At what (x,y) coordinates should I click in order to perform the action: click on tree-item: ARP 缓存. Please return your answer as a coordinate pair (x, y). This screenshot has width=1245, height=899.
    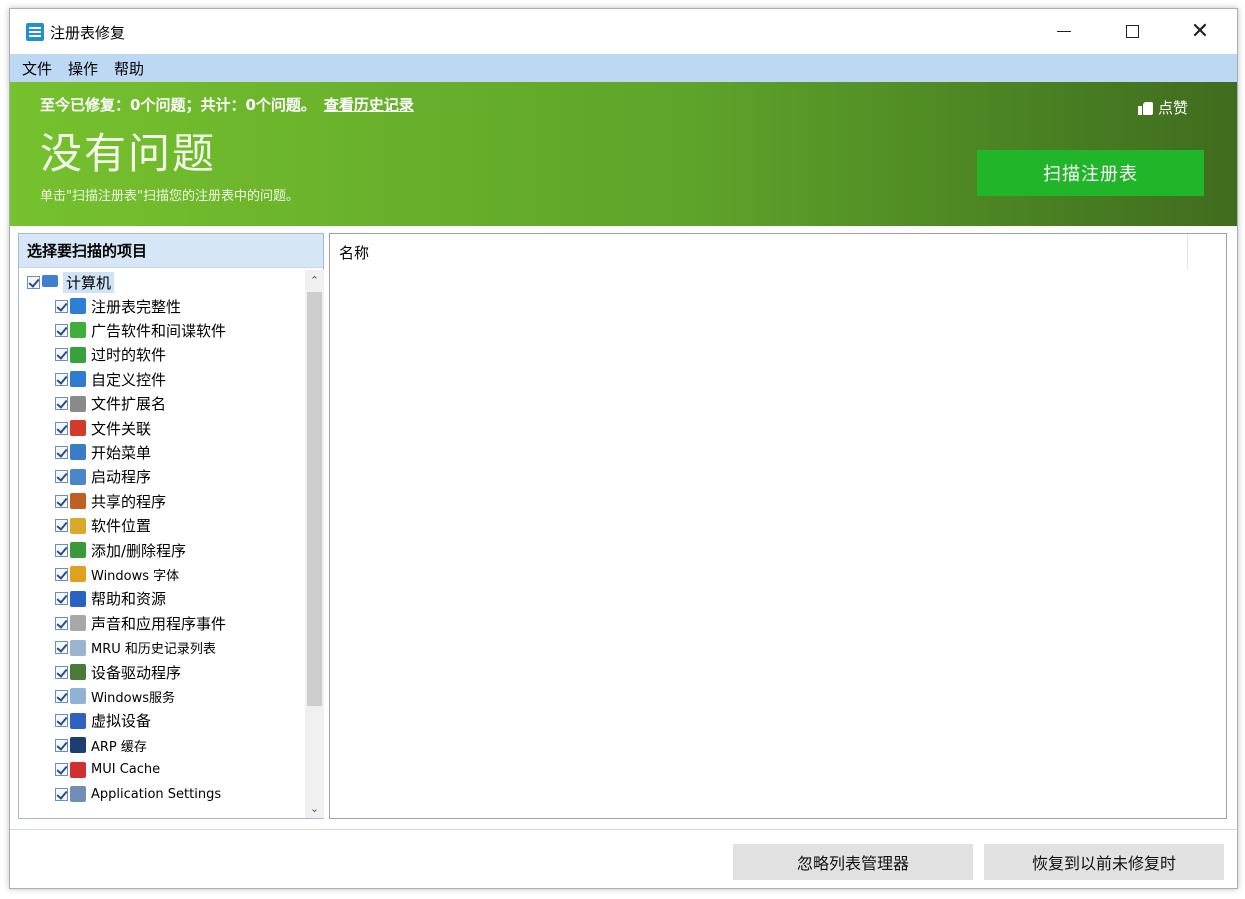
    Looking at the image, I should click on (101, 745).